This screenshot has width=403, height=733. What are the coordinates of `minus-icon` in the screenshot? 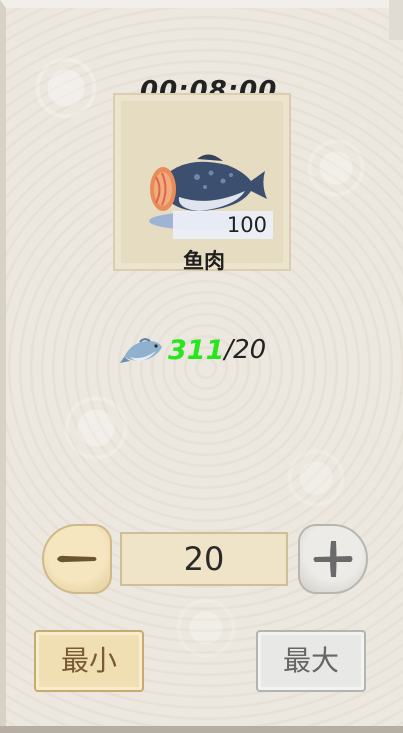 It's located at (77, 559).